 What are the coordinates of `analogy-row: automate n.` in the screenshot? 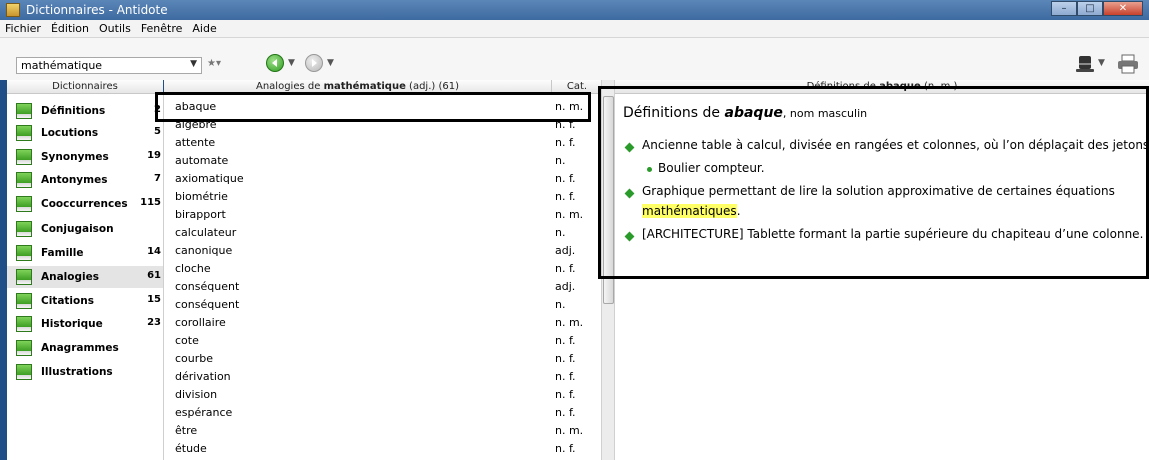 It's located at (382, 161).